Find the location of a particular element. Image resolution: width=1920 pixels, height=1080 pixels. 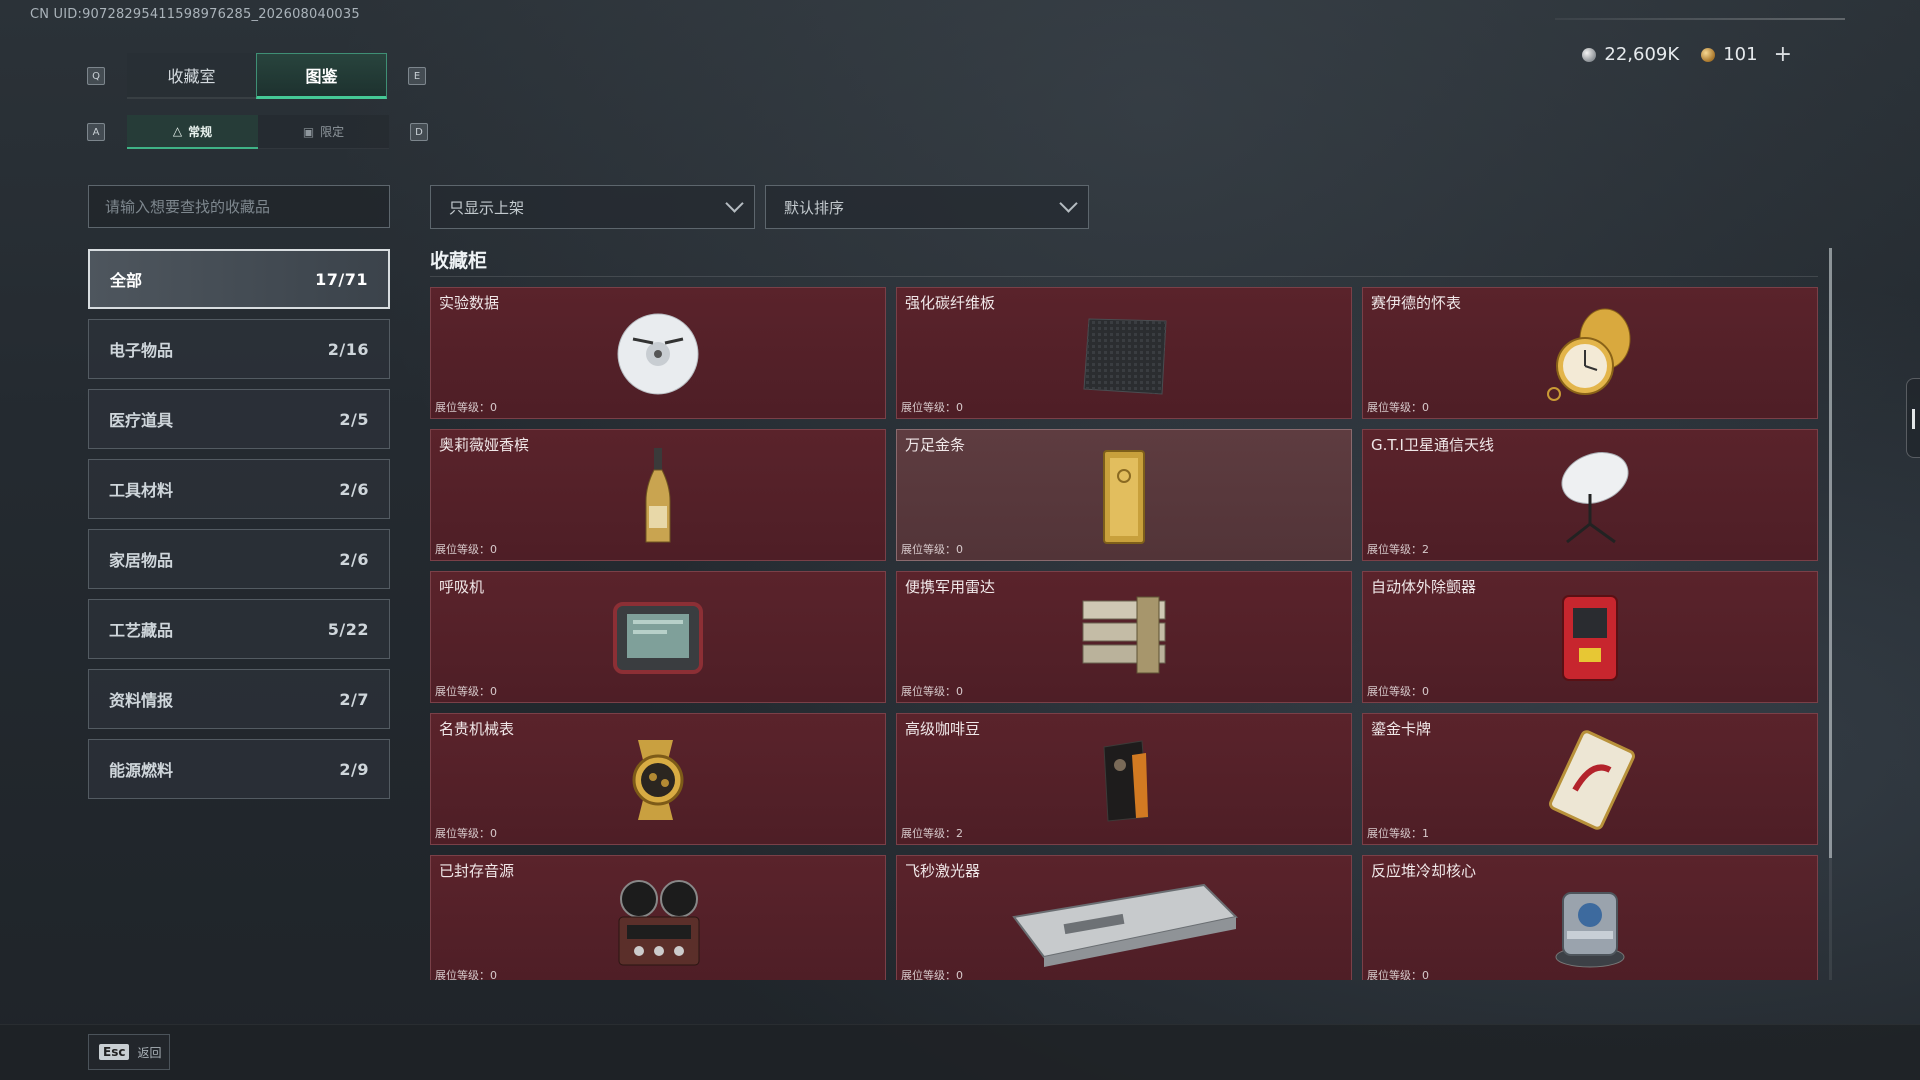

search-input is located at coordinates (239, 206).